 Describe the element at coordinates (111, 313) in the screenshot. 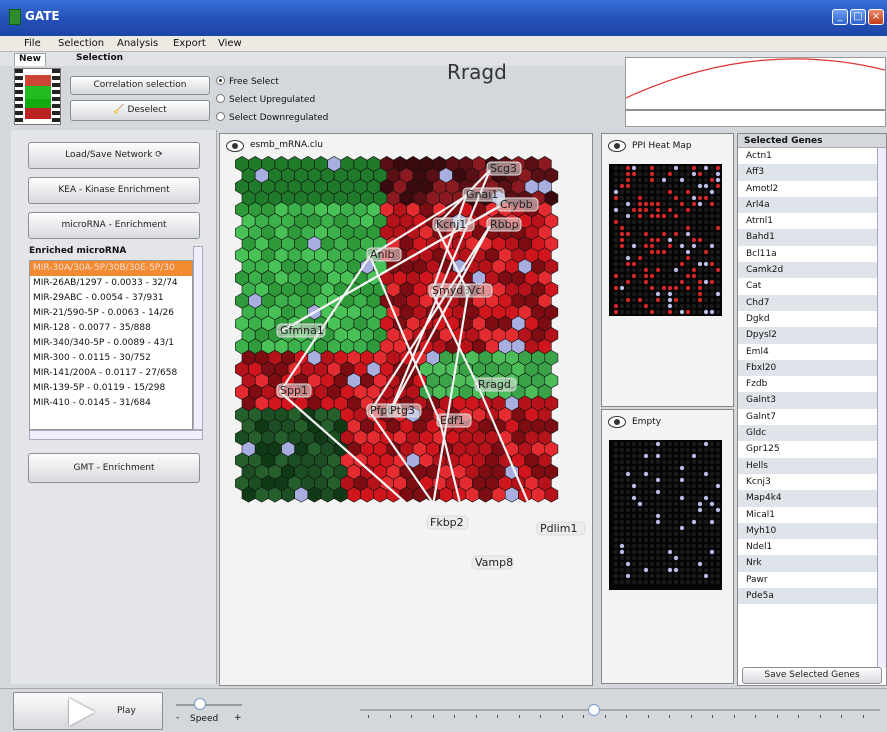

I see `mirna-list-item: MIR-21/590-5P - 0.0063 - 14/26` at that location.